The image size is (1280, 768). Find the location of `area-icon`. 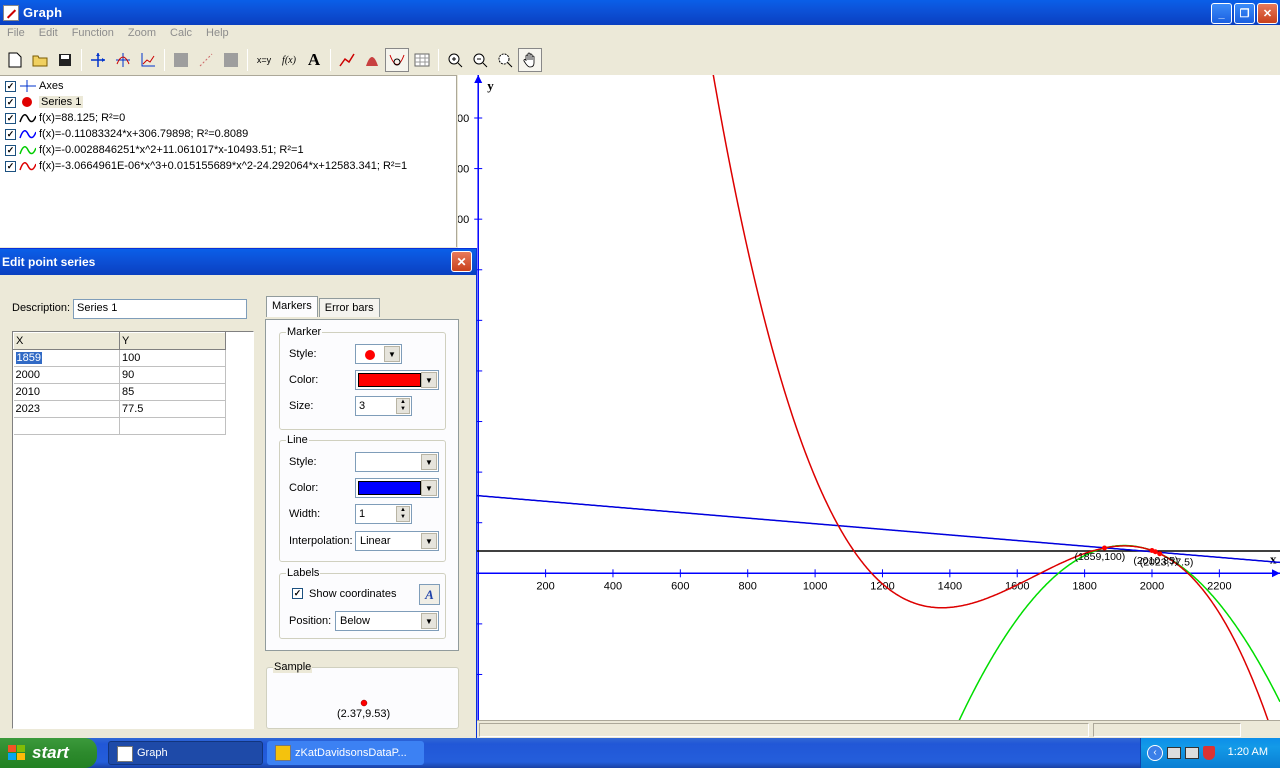

area-icon is located at coordinates (372, 60).